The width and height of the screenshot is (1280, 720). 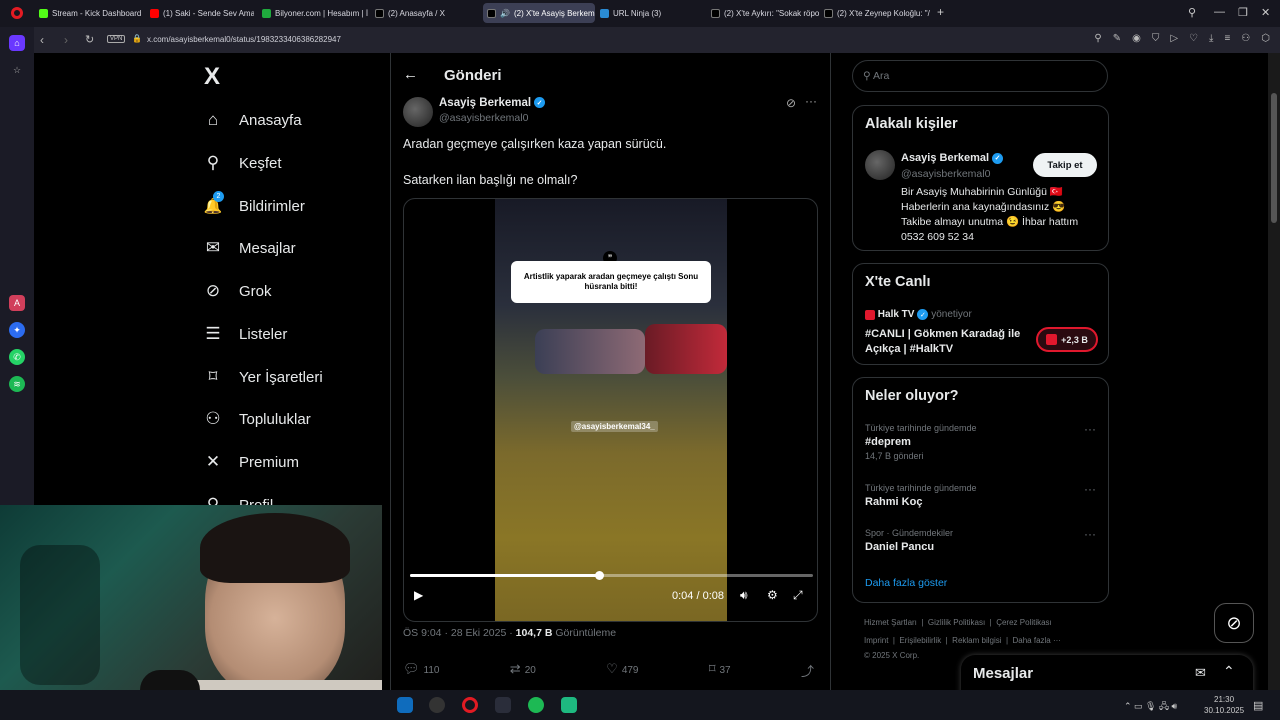 I want to click on grok-explain-icon: ⊘, so click(x=791, y=103).